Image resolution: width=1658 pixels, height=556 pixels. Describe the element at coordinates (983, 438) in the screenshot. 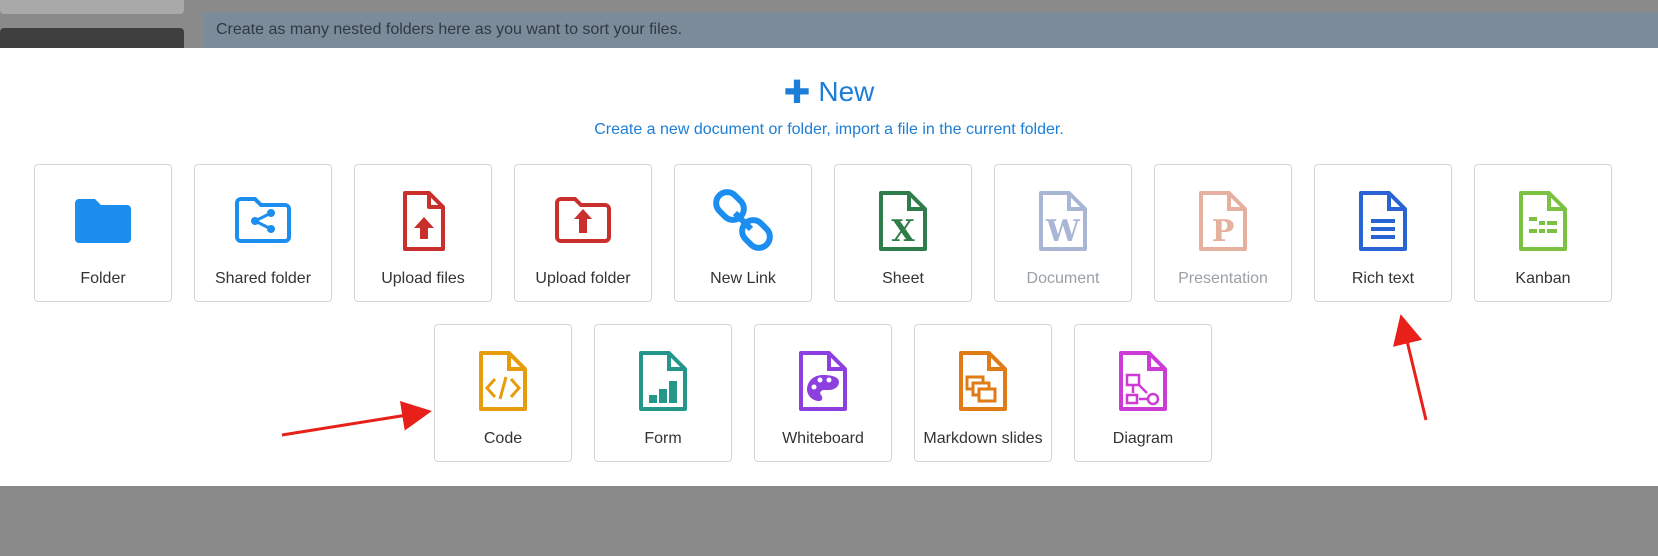

I see `tile-label: Markdown slides` at that location.